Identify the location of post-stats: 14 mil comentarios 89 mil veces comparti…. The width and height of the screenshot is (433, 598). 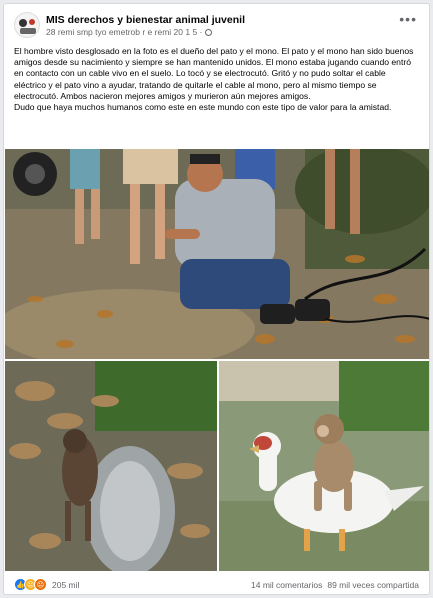
(335, 585).